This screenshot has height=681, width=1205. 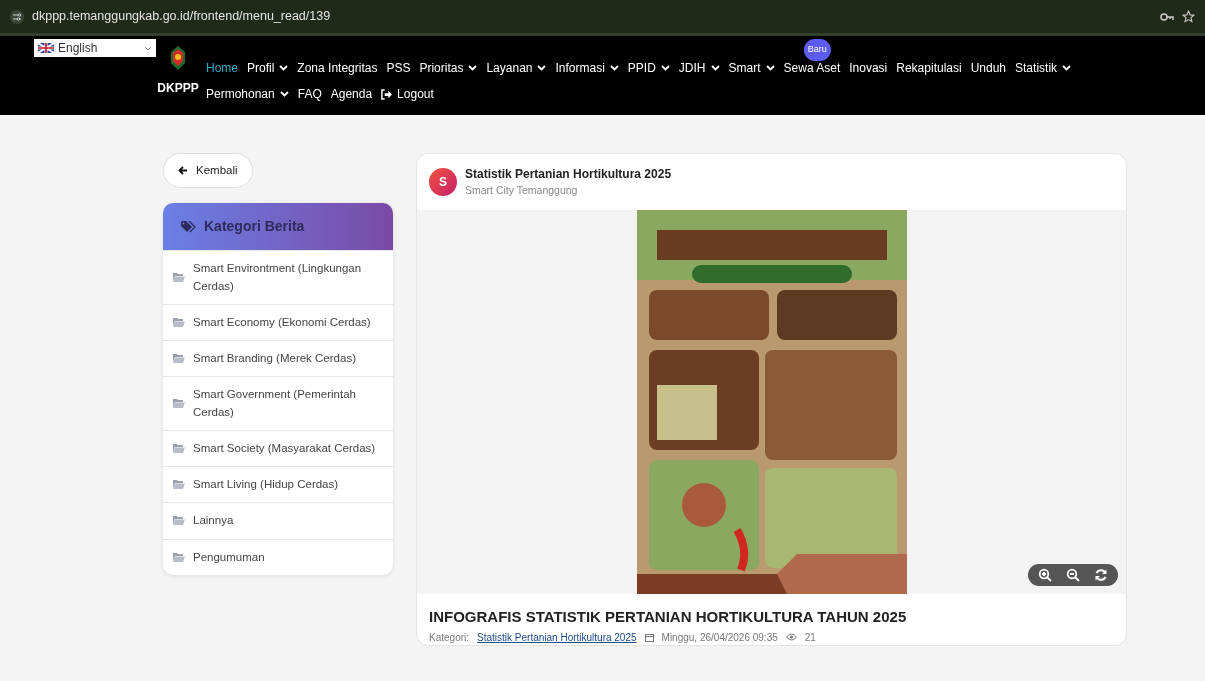 I want to click on nav-link: Rekapitulasi, so click(x=929, y=68).